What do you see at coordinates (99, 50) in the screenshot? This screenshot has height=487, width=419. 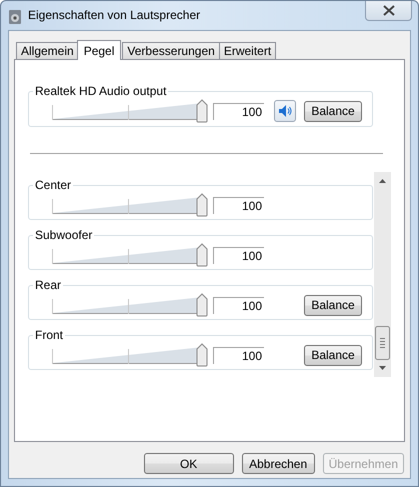 I see `tab: Pegel` at bounding box center [99, 50].